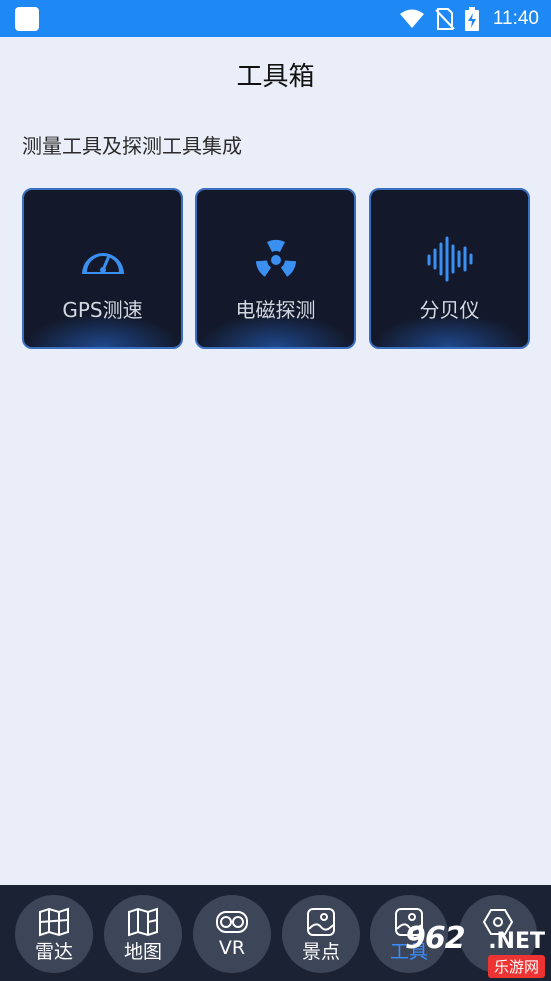  I want to click on radiation-icon, so click(275, 258).